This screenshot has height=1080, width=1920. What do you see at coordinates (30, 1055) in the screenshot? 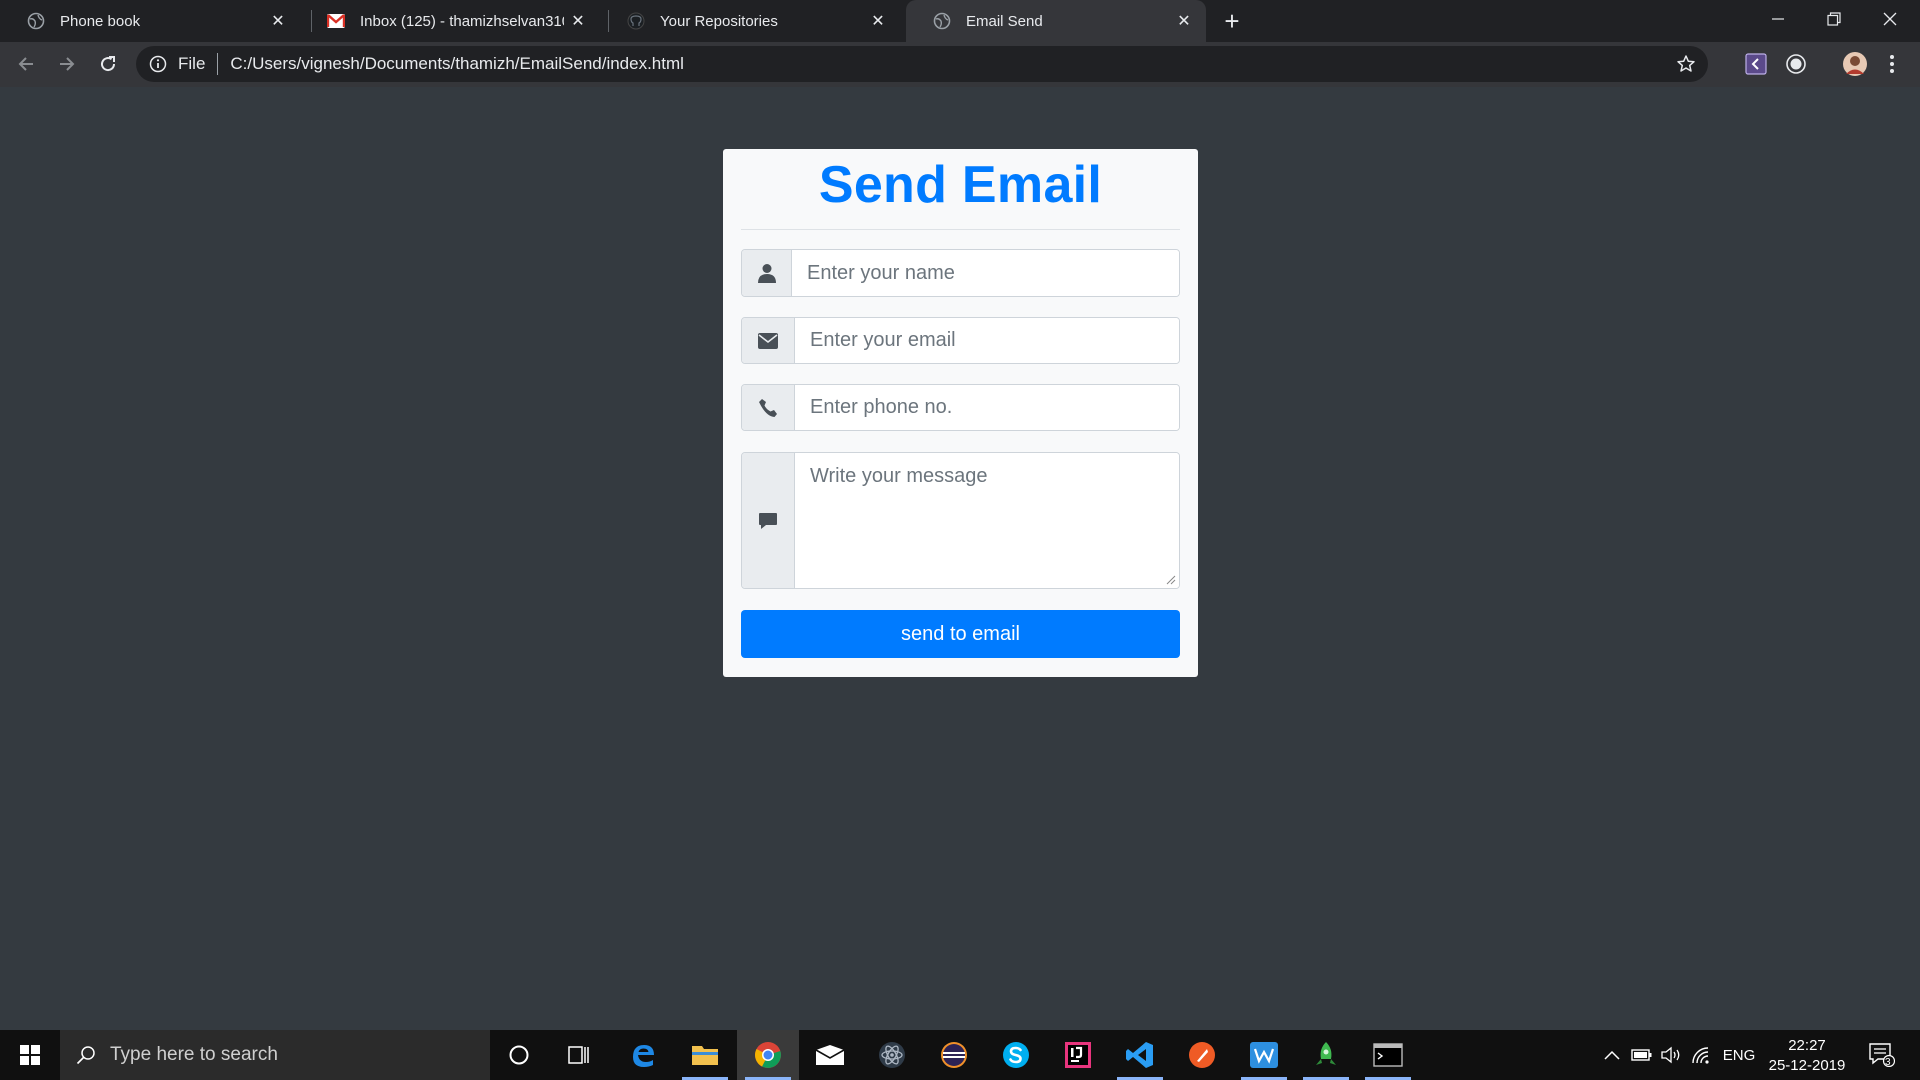
I see `start-button` at bounding box center [30, 1055].